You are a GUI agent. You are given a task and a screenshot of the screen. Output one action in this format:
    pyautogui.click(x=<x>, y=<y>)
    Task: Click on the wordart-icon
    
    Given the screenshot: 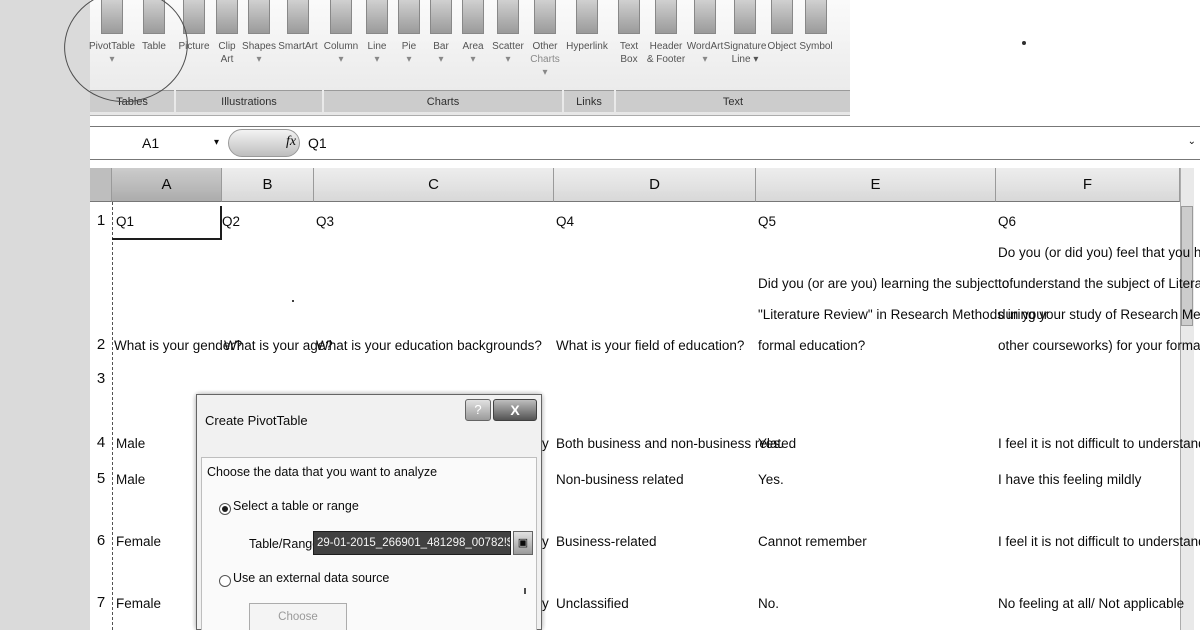 What is the action you would take?
    pyautogui.click(x=705, y=17)
    